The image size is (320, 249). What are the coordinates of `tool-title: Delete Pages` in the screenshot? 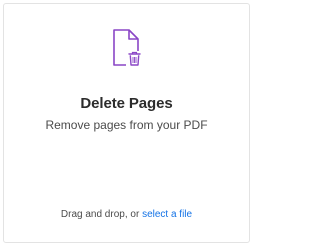 It's located at (126, 103).